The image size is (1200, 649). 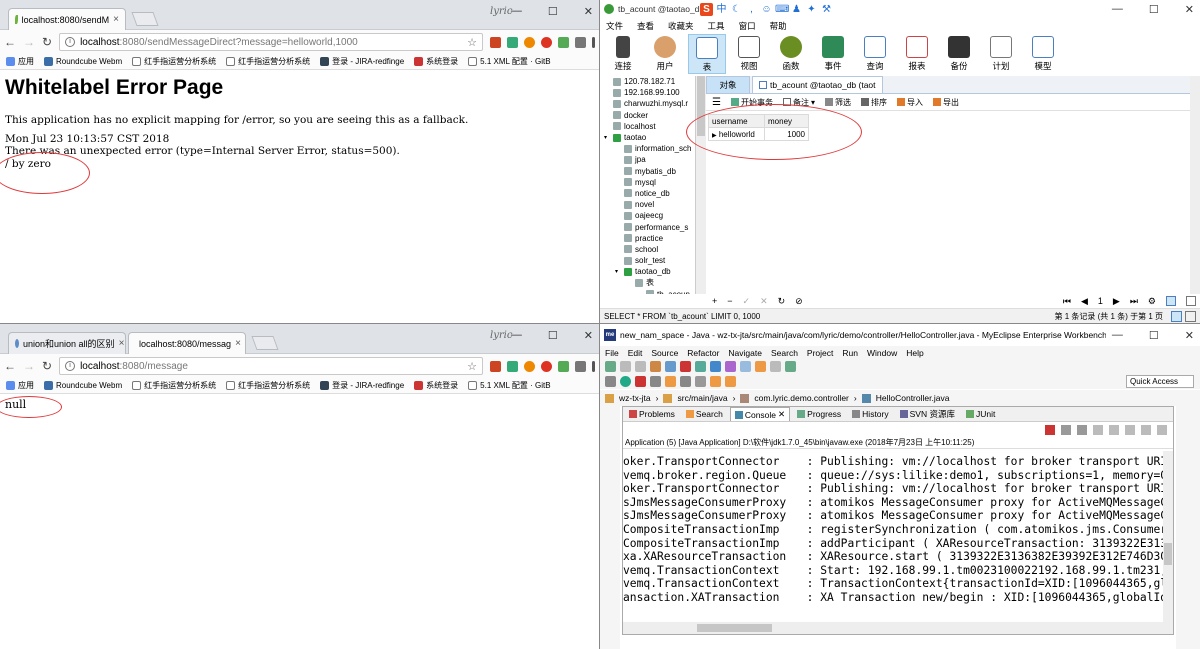 I want to click on tree-item: charwuzhi.mysql.r, so click(x=647, y=103).